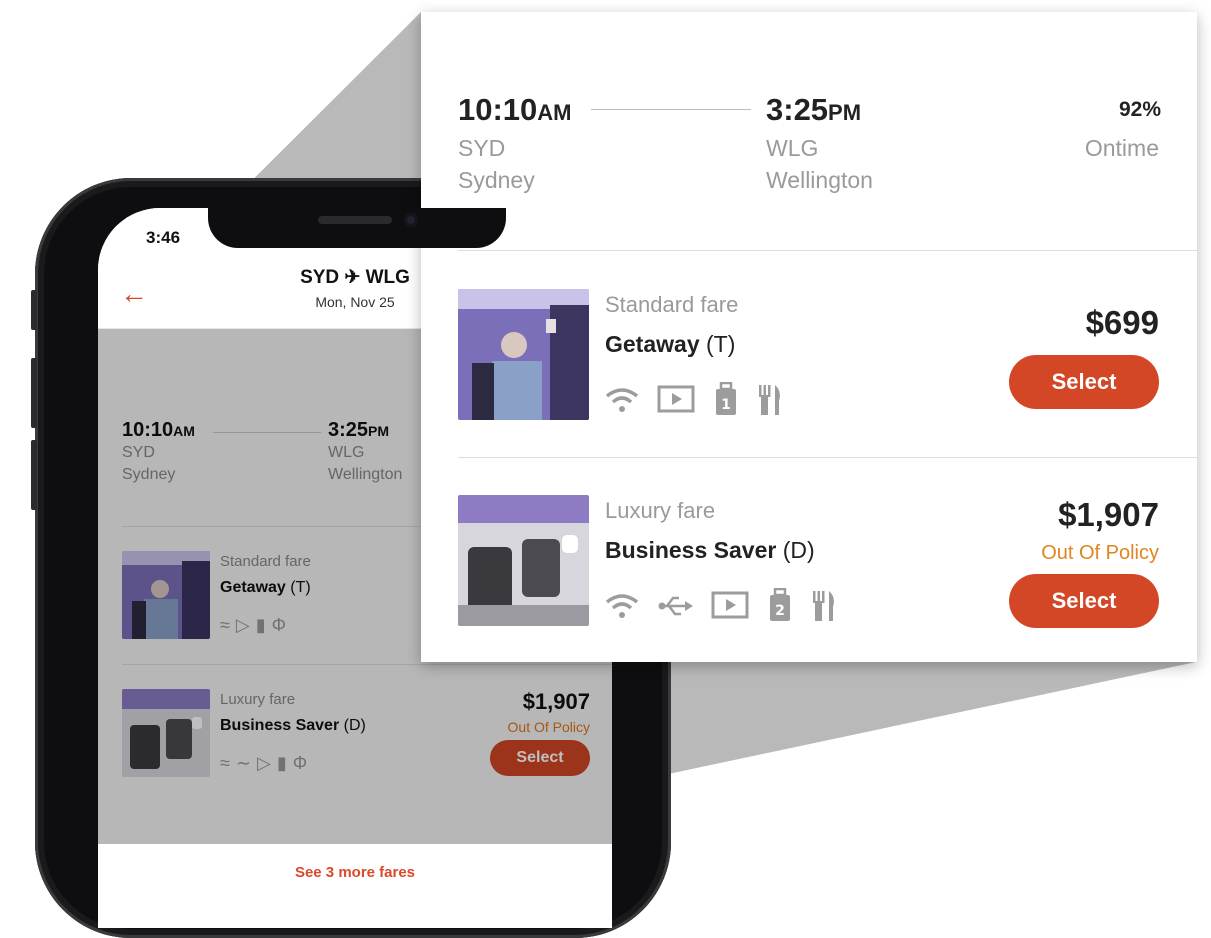 This screenshot has height=938, width=1211. I want to click on fare-name: Getaway (T), so click(670, 344).